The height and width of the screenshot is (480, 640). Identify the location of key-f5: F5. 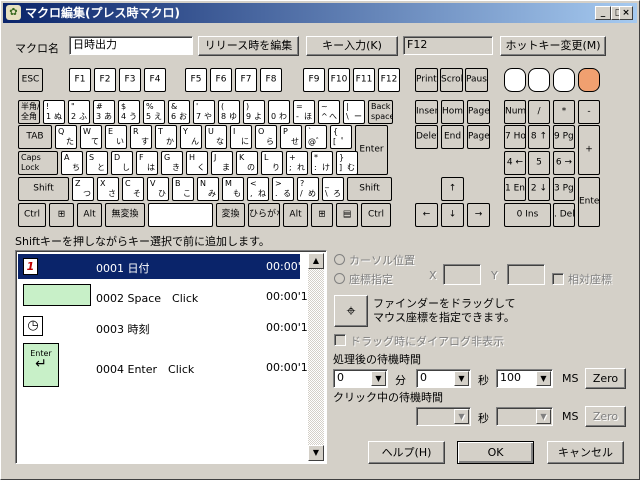
(196, 80).